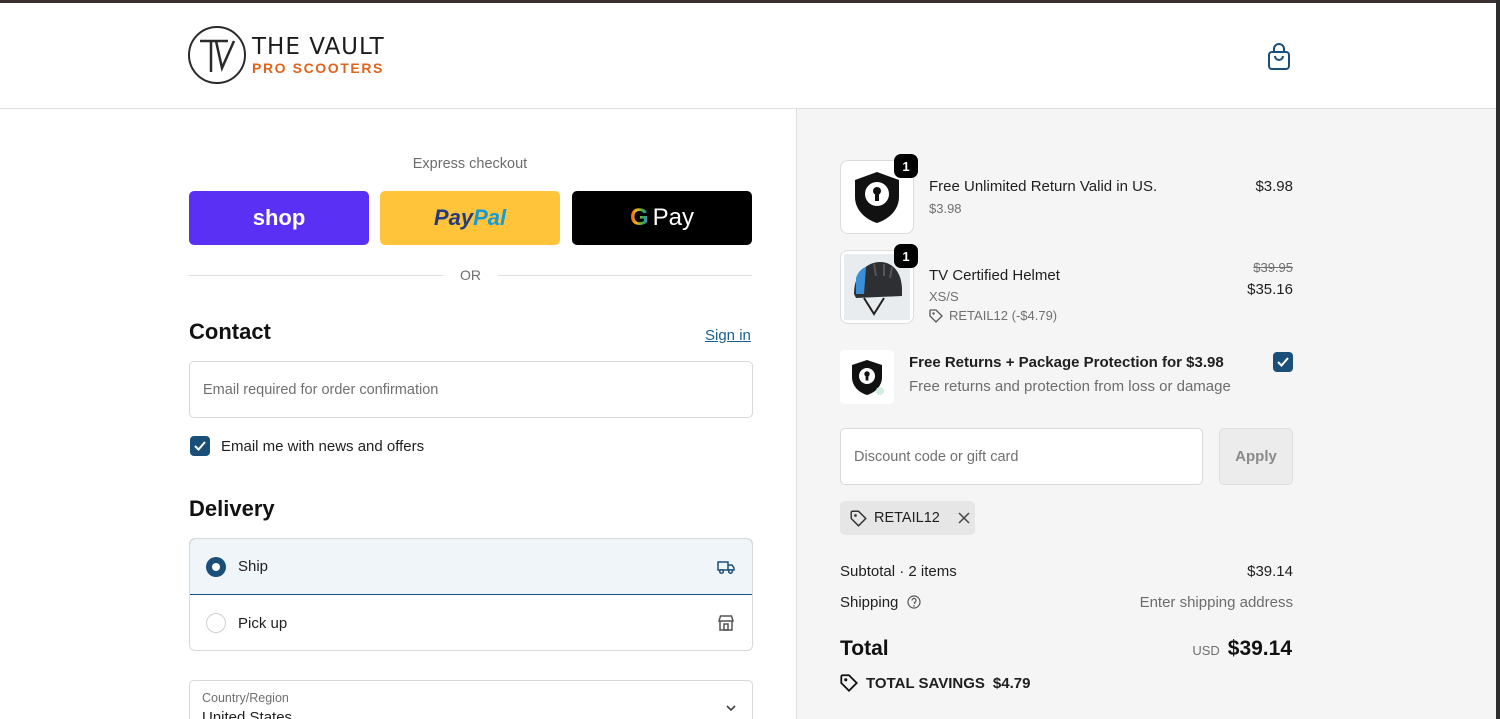 The image size is (1500, 719). I want to click on shipping-value: Enter shipping address, so click(1216, 602).